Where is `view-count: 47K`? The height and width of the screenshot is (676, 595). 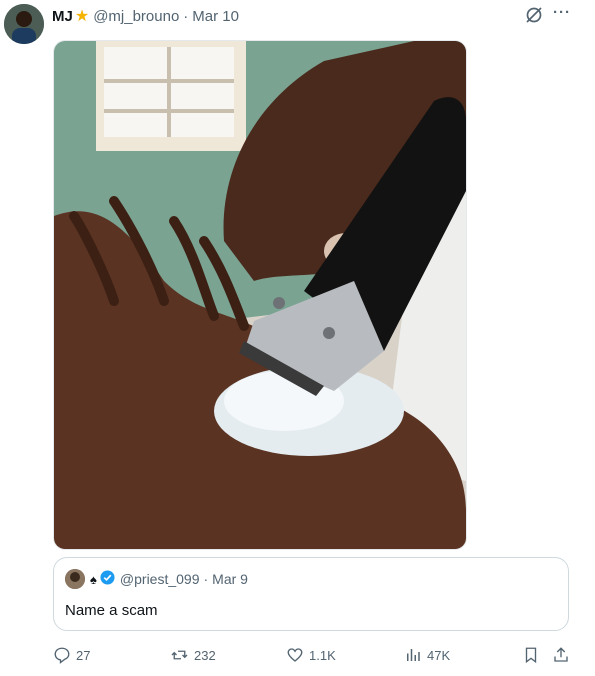
view-count: 47K is located at coordinates (439, 655).